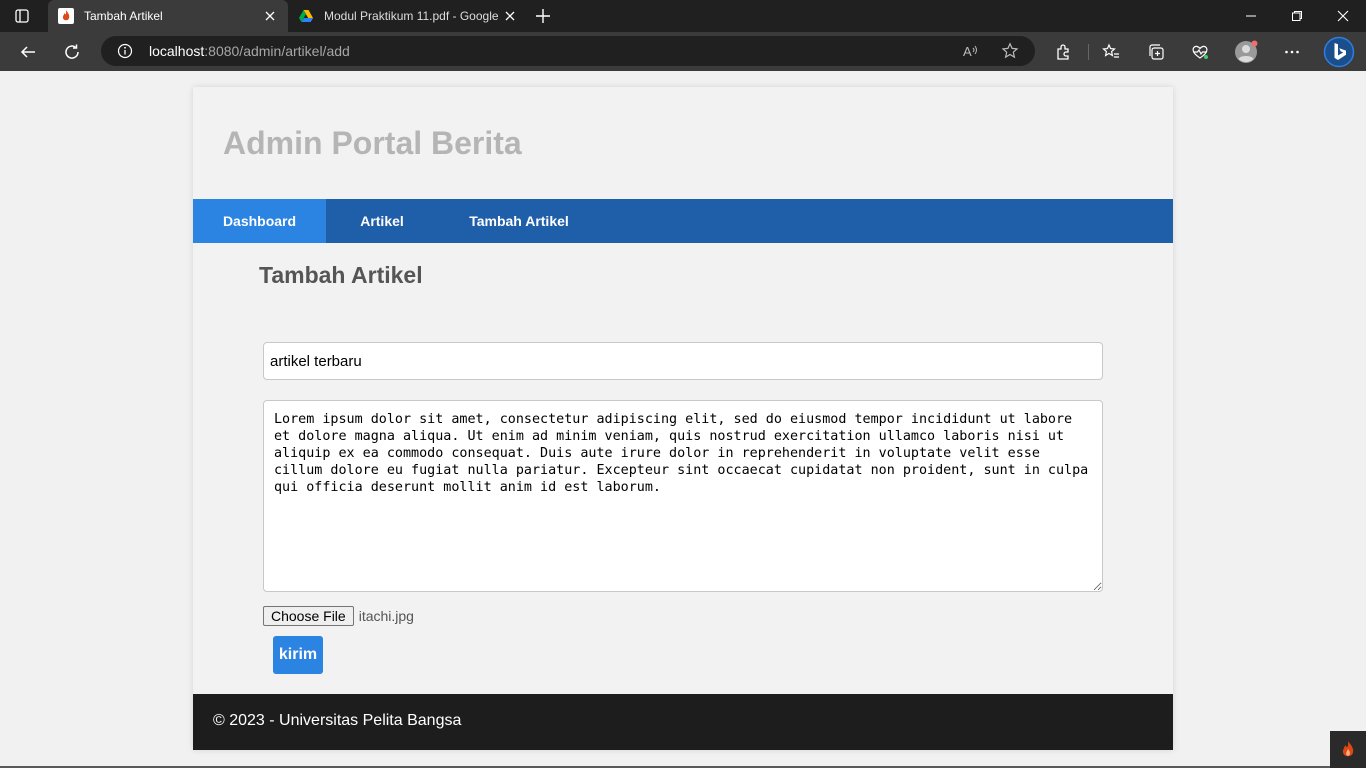 The height and width of the screenshot is (768, 1366). Describe the element at coordinates (341, 275) in the screenshot. I see `page-heading: Tambah Artikel` at that location.